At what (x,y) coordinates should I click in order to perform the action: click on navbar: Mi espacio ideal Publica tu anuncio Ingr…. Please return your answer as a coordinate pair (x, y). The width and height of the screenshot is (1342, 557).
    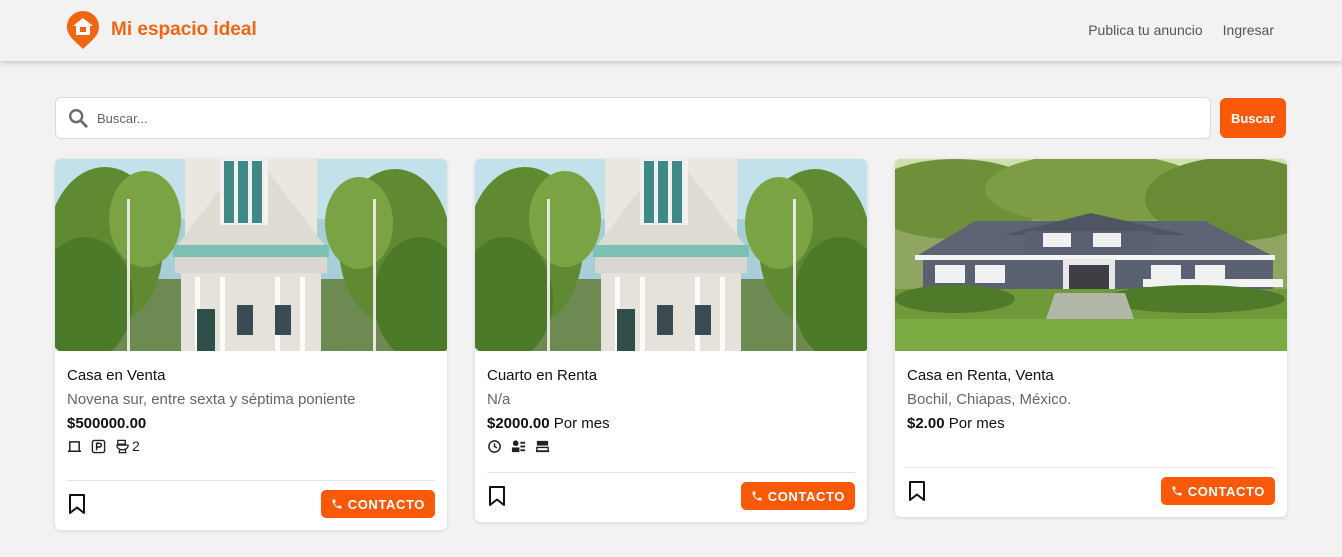
    Looking at the image, I should click on (671, 30).